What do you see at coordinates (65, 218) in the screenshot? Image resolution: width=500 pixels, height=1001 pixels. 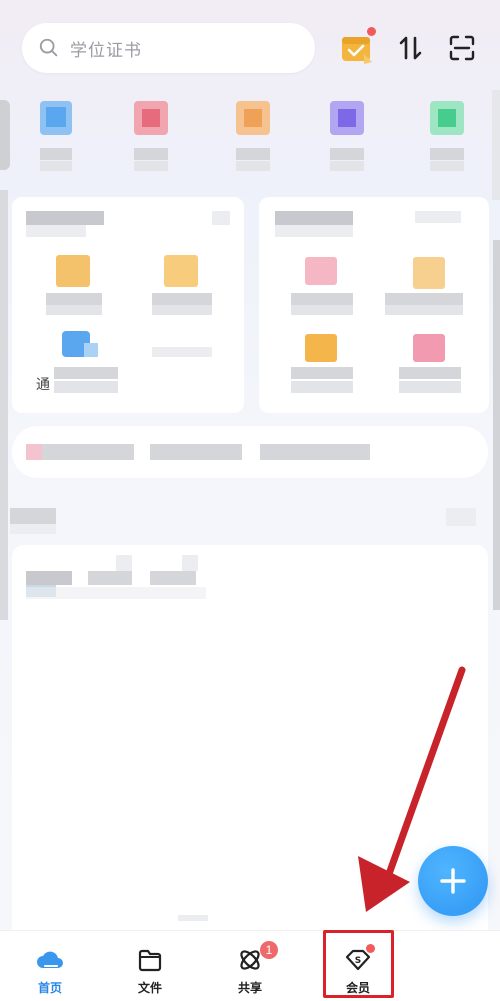 I see `card-title-blur` at bounding box center [65, 218].